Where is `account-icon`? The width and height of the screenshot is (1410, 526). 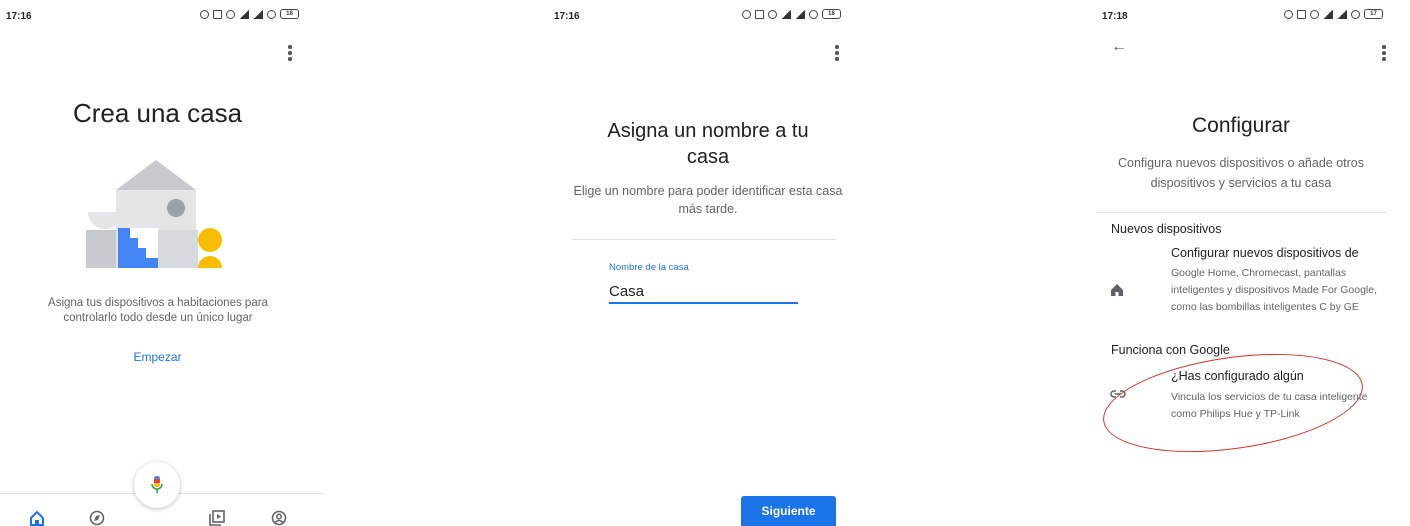
account-icon is located at coordinates (279, 518).